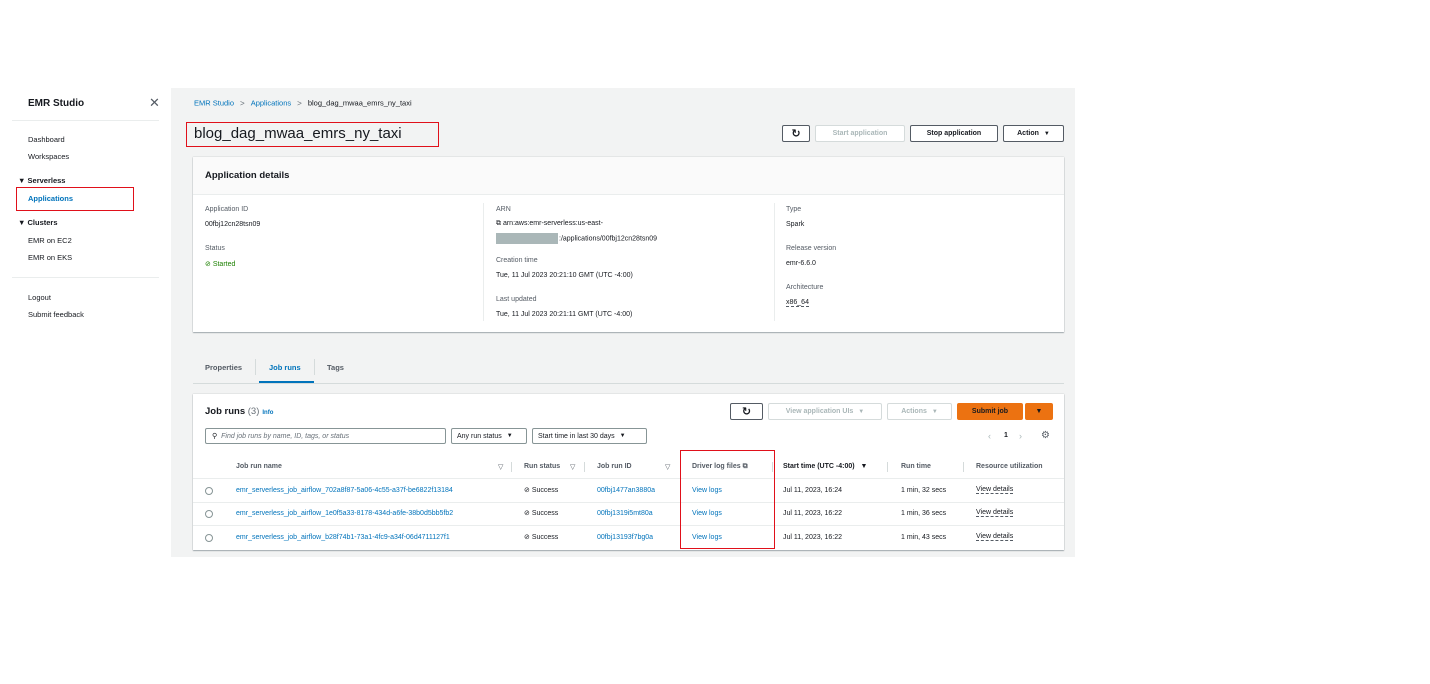 This screenshot has width=1430, height=684. I want to click on run-time: 1 min, 43 secs, so click(924, 537).